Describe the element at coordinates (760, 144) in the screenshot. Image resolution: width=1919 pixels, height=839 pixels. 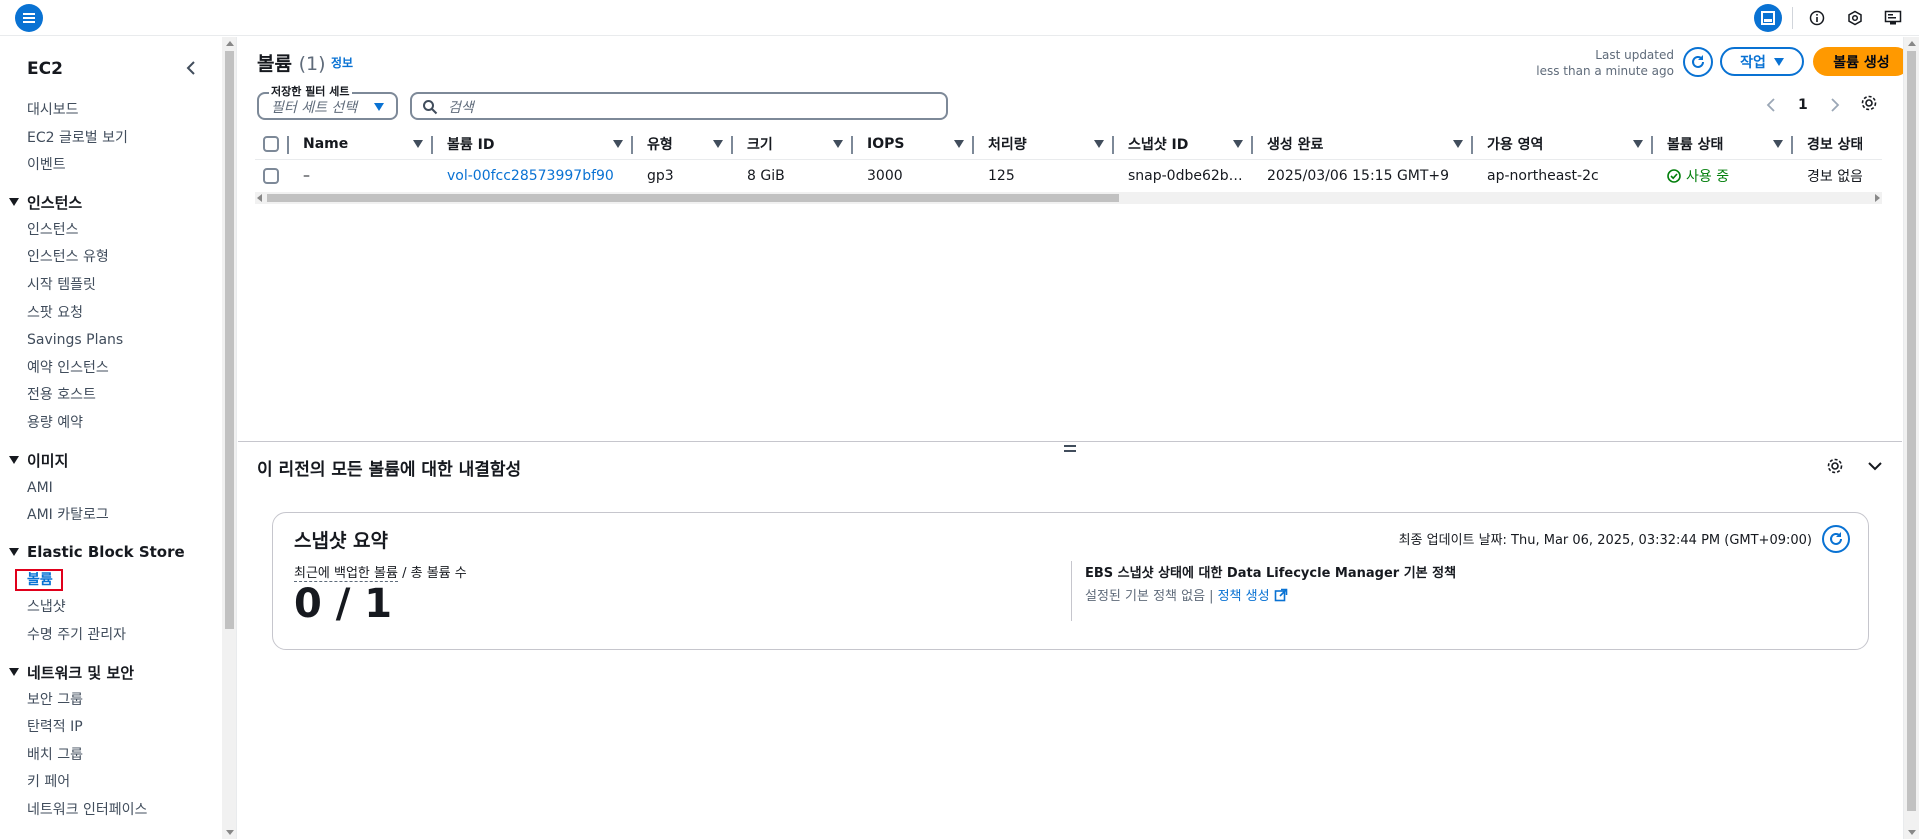
I see `column-label: 크기` at that location.